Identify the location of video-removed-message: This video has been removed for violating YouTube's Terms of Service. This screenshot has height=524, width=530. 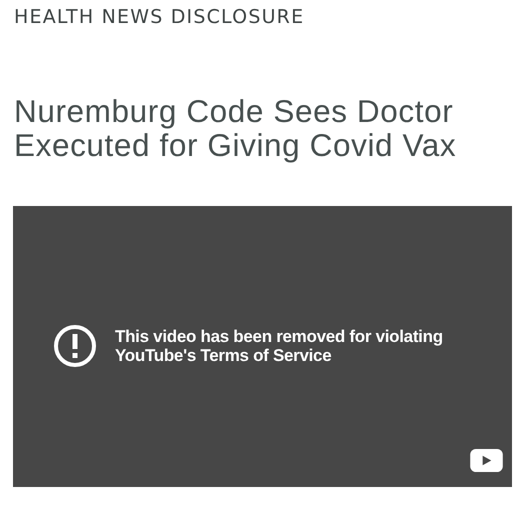
(279, 346).